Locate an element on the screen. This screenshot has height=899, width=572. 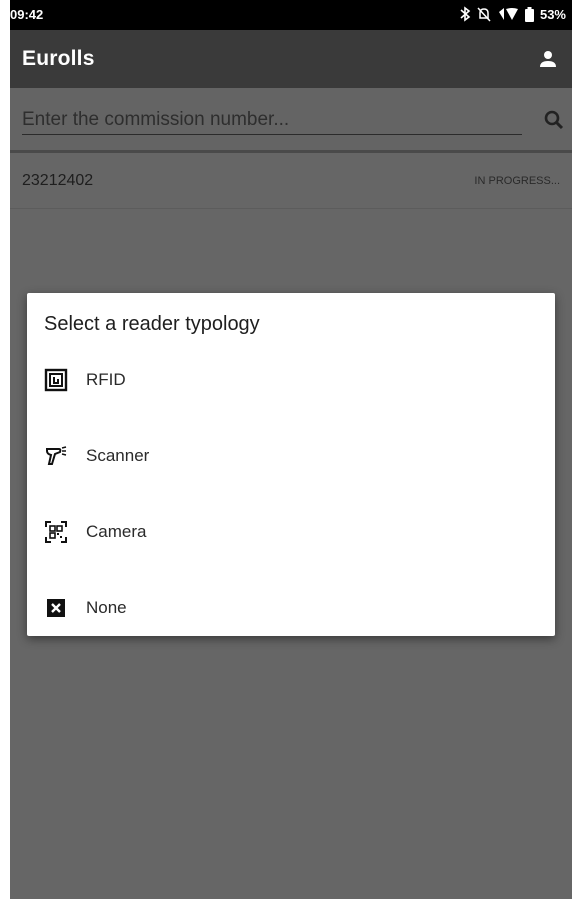
option-label: None is located at coordinates (106, 607).